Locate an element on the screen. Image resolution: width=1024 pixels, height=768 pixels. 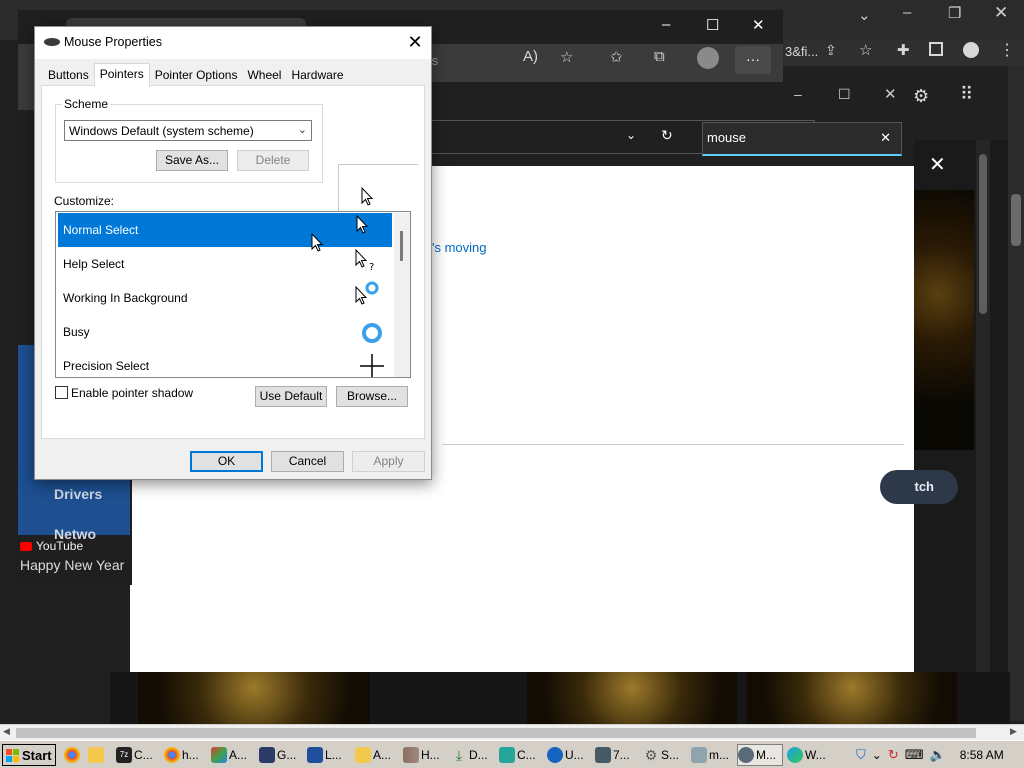
star-icon: ☆ is located at coordinates (865, 50).